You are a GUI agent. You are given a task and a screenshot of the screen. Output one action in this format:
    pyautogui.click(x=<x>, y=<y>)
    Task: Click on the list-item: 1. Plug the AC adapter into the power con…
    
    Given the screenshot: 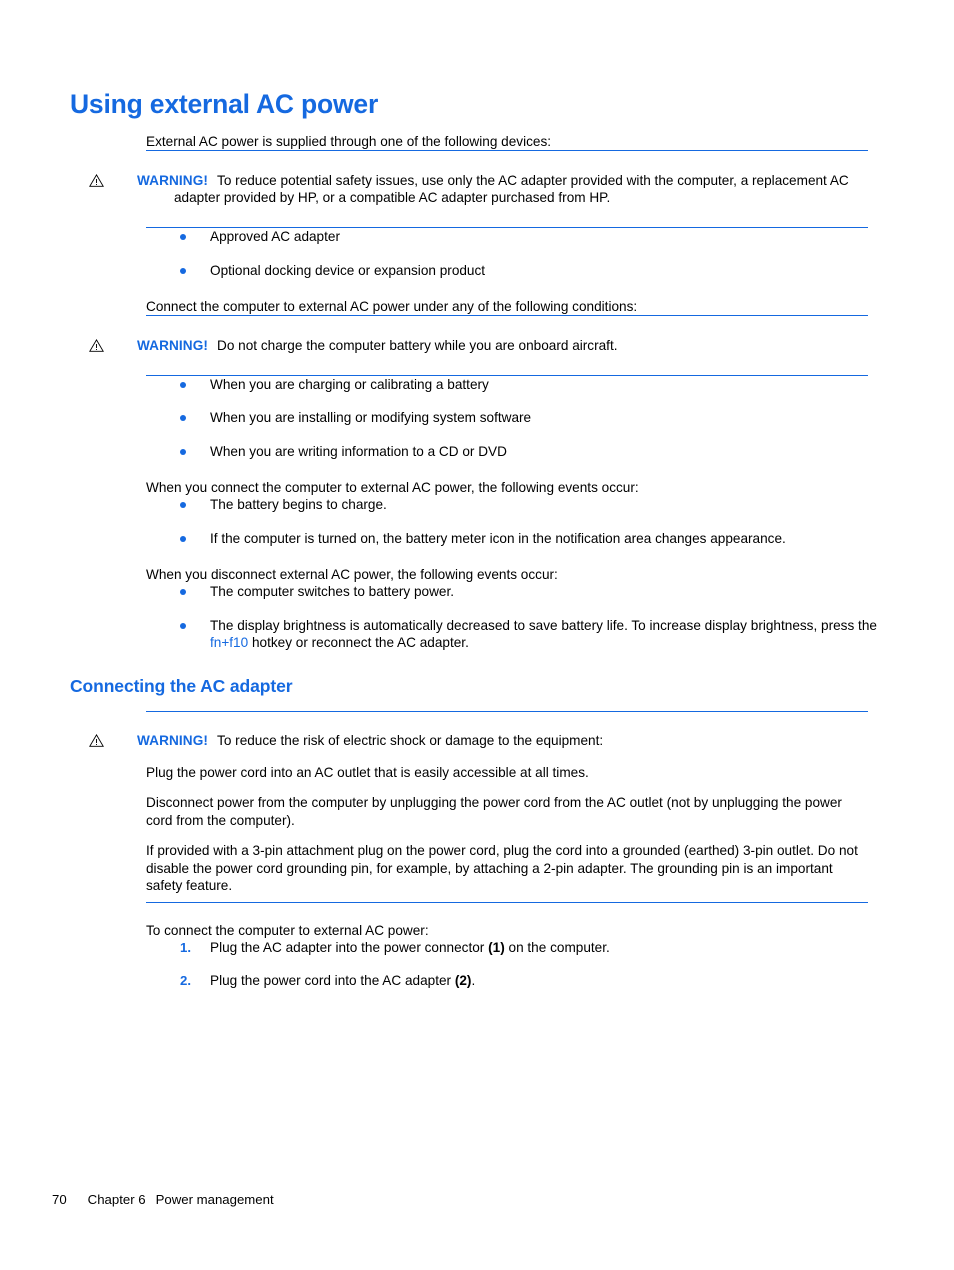 What is the action you would take?
    pyautogui.click(x=531, y=948)
    